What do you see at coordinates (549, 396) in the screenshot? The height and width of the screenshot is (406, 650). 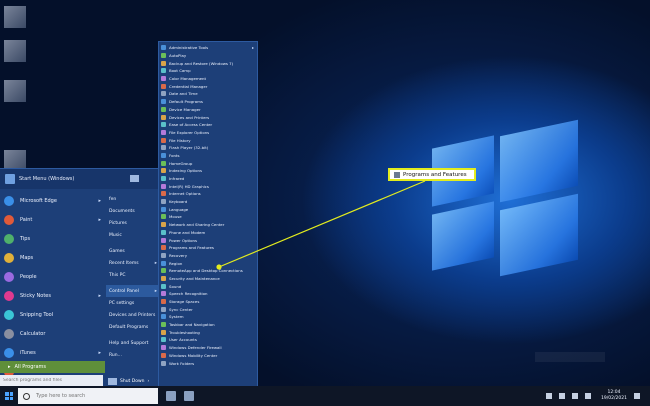 I see `people-icon` at bounding box center [549, 396].